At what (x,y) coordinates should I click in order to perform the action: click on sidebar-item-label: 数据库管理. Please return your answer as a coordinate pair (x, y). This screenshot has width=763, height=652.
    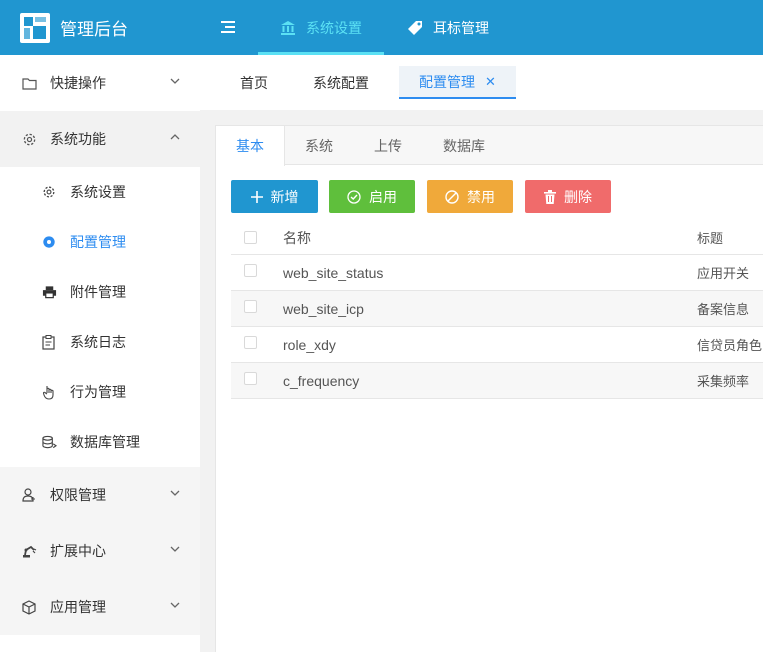
    Looking at the image, I should click on (105, 442).